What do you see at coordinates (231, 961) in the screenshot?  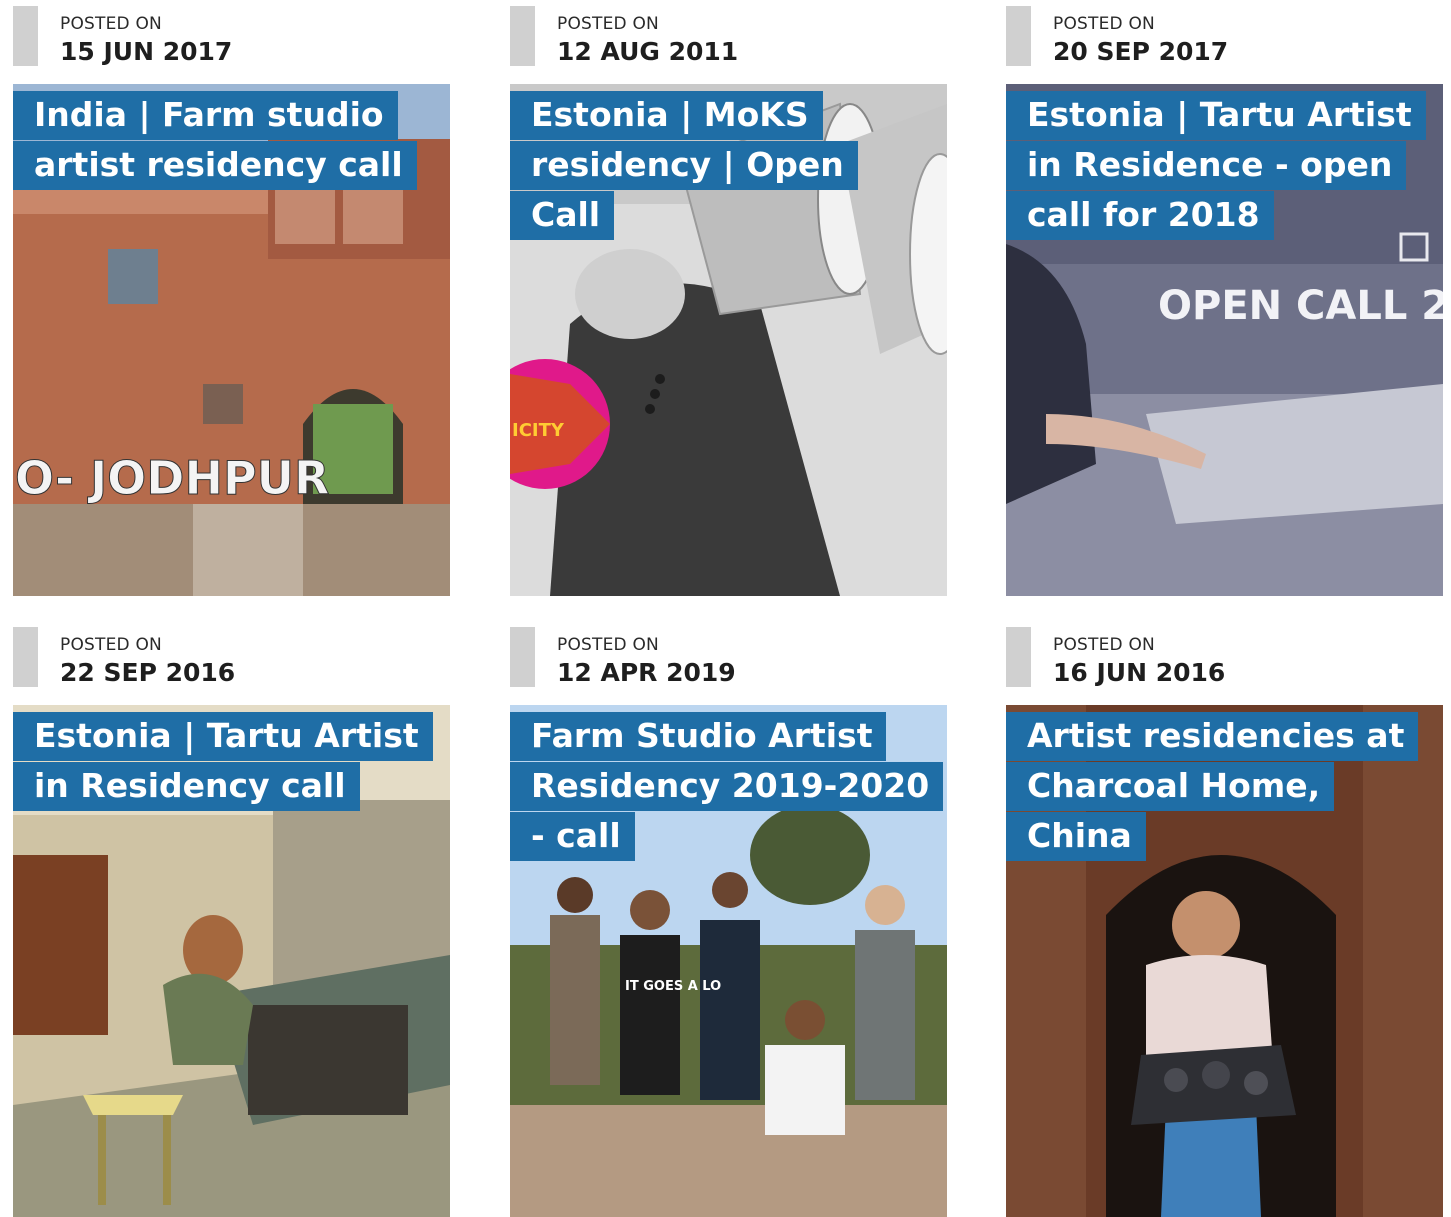 I see `post-image: Estonia | Tartu Artist in Residency call` at bounding box center [231, 961].